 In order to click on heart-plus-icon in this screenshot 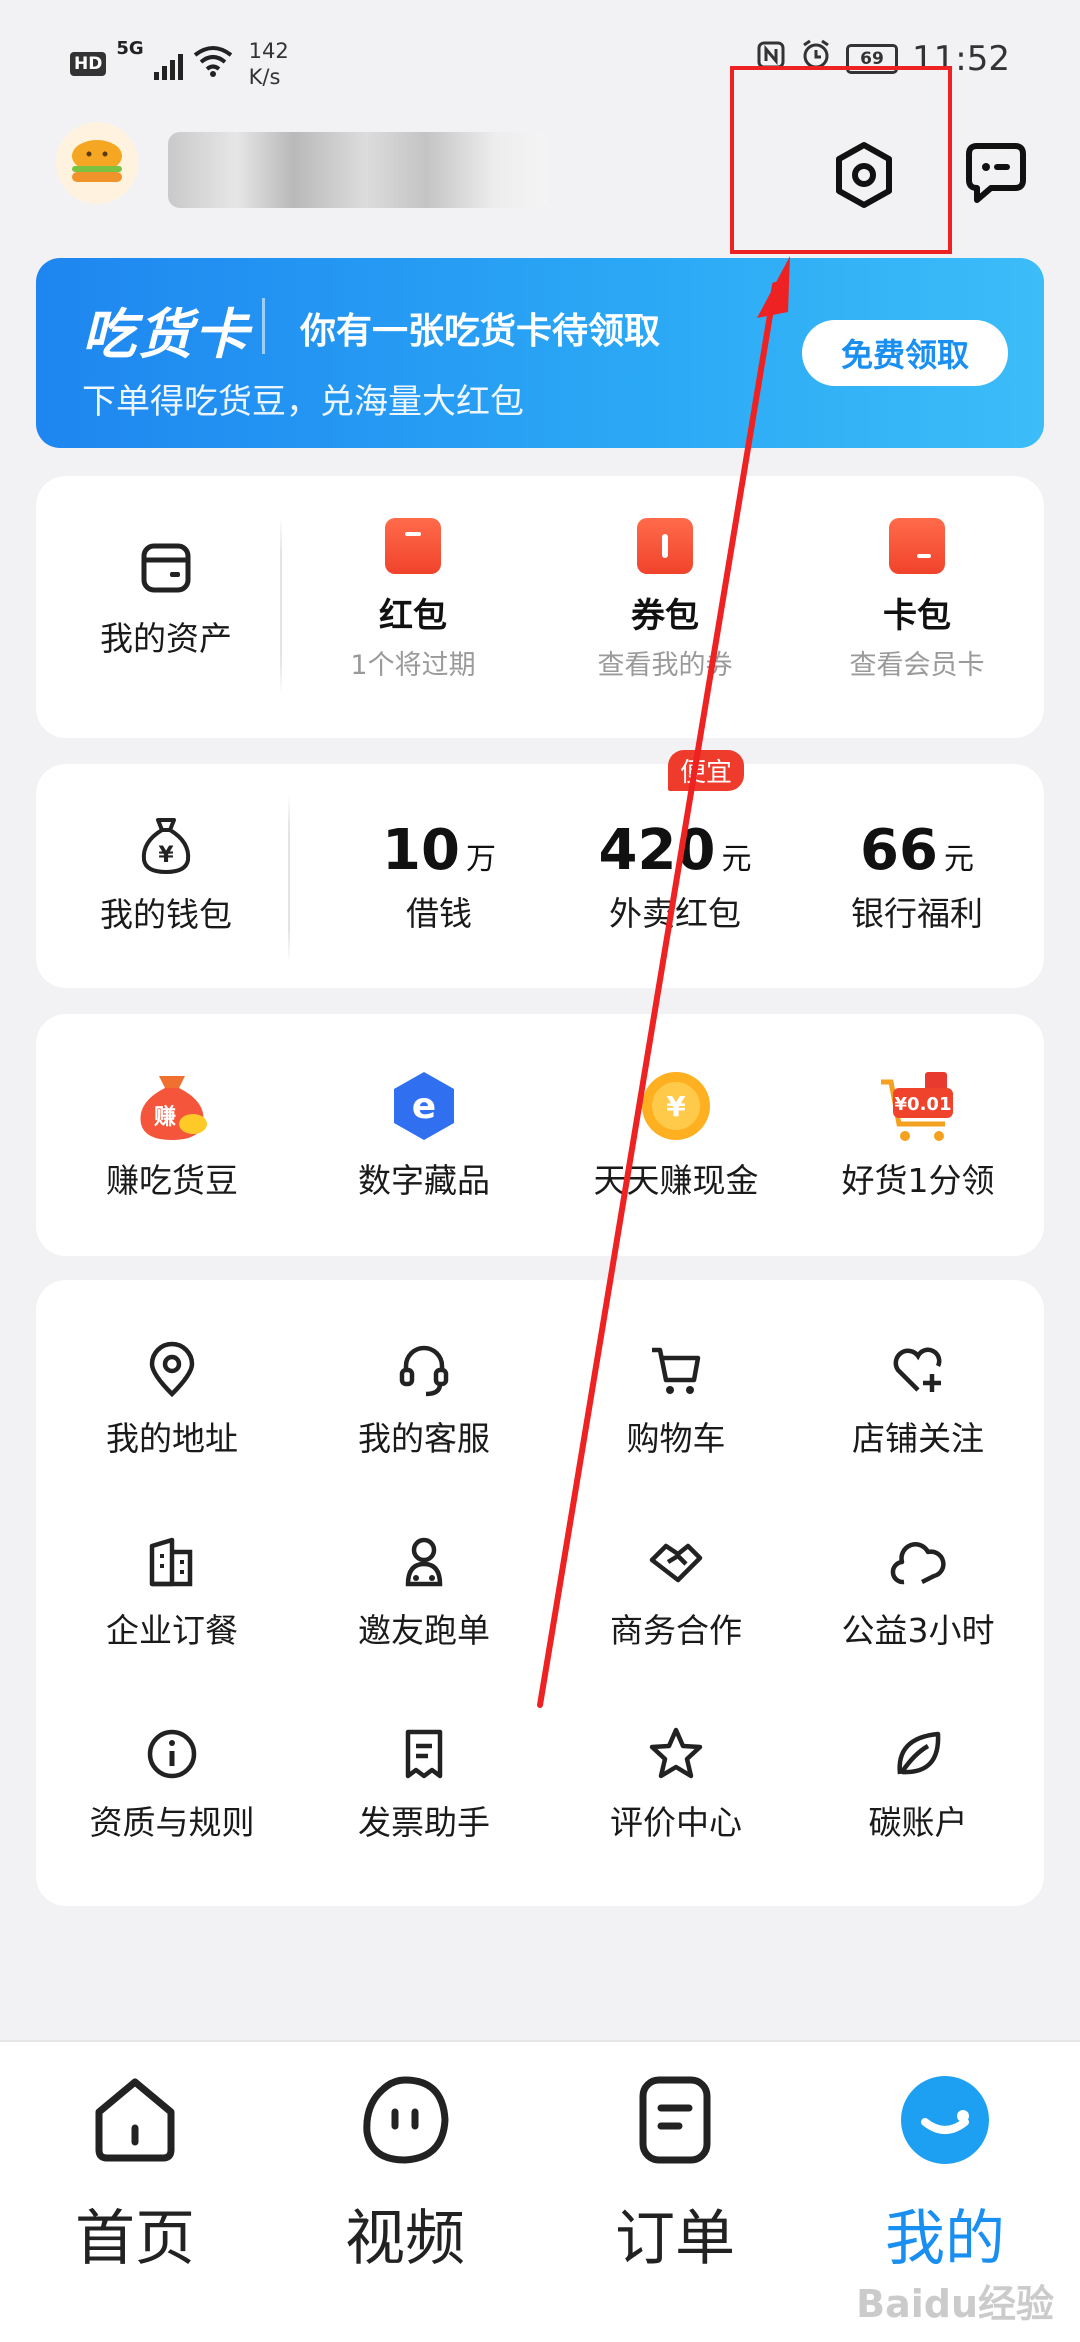, I will do `click(917, 1369)`.